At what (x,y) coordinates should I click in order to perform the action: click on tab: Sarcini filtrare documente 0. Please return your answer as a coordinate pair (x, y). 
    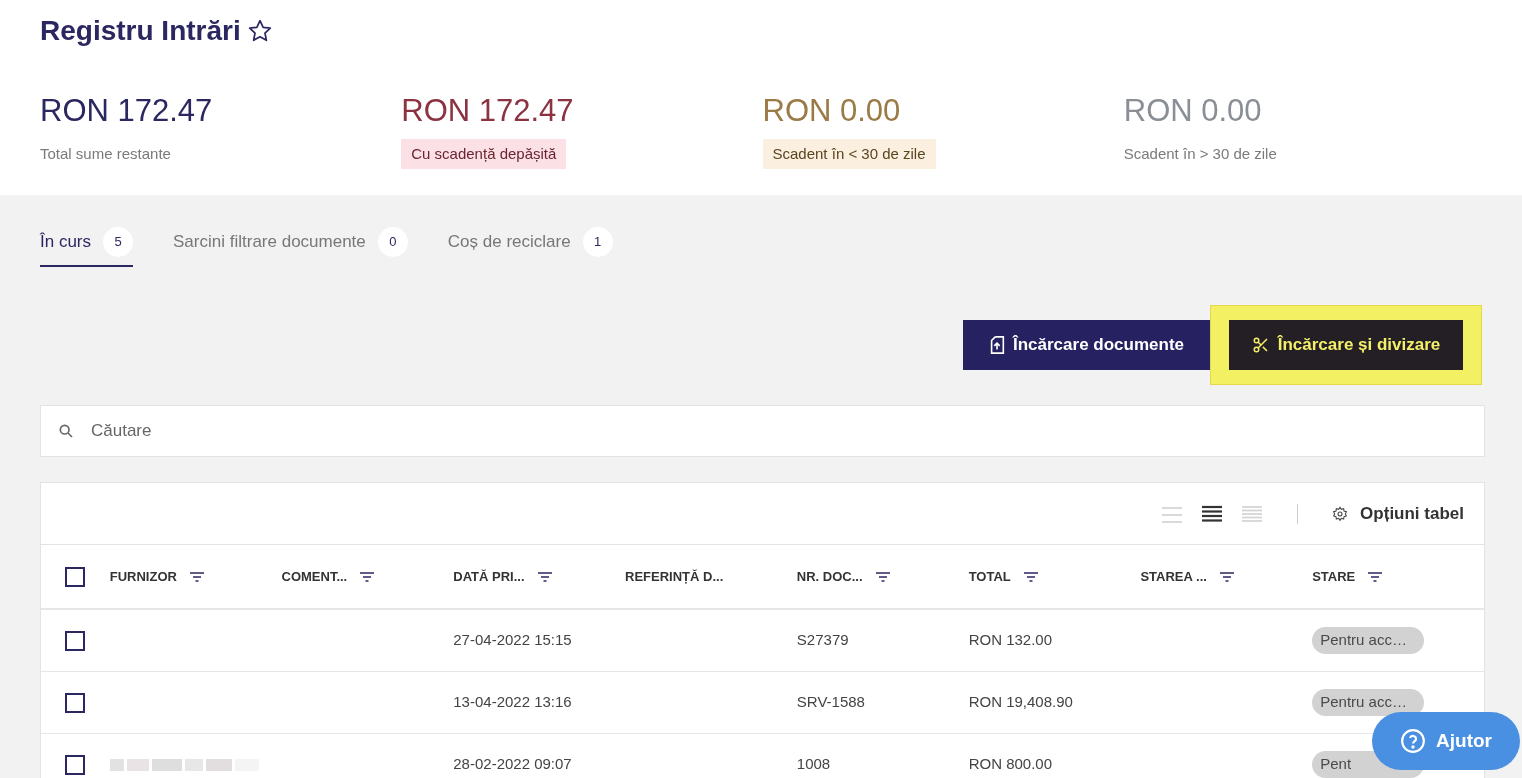
    Looking at the image, I should click on (290, 247).